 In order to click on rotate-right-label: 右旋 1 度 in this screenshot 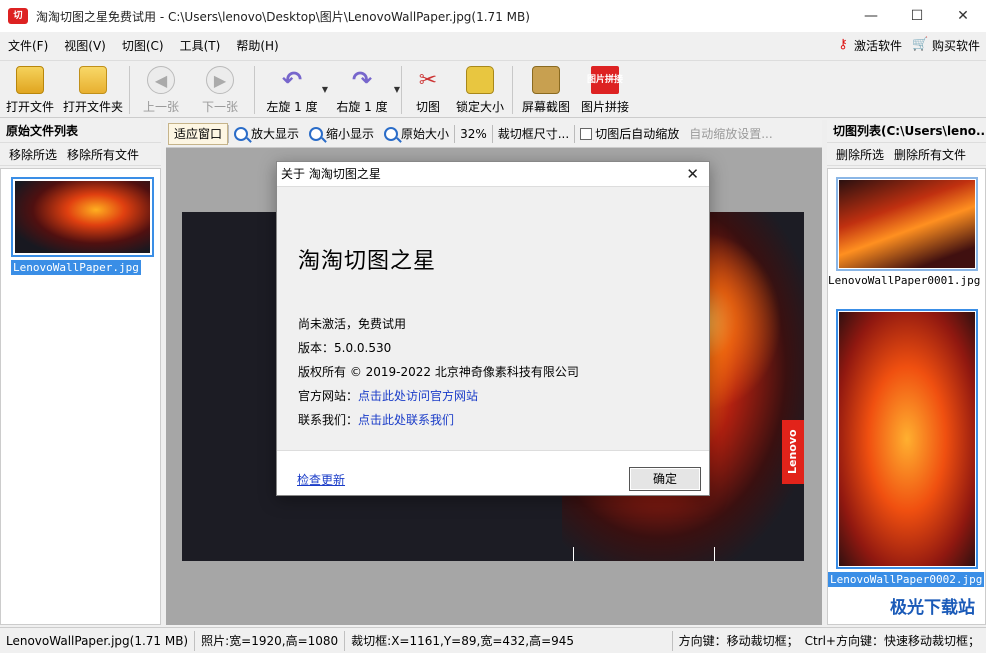, I will do `click(362, 107)`.